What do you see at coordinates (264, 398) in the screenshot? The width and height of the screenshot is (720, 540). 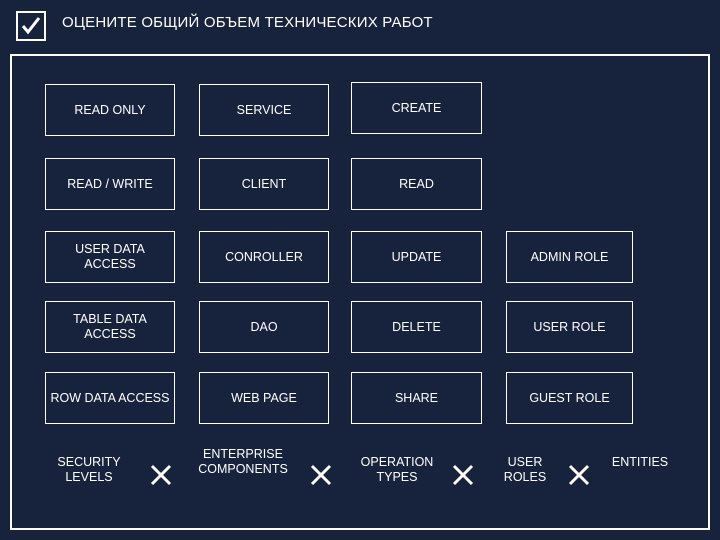 I see `cell-component-web-page: WEB PAGE` at bounding box center [264, 398].